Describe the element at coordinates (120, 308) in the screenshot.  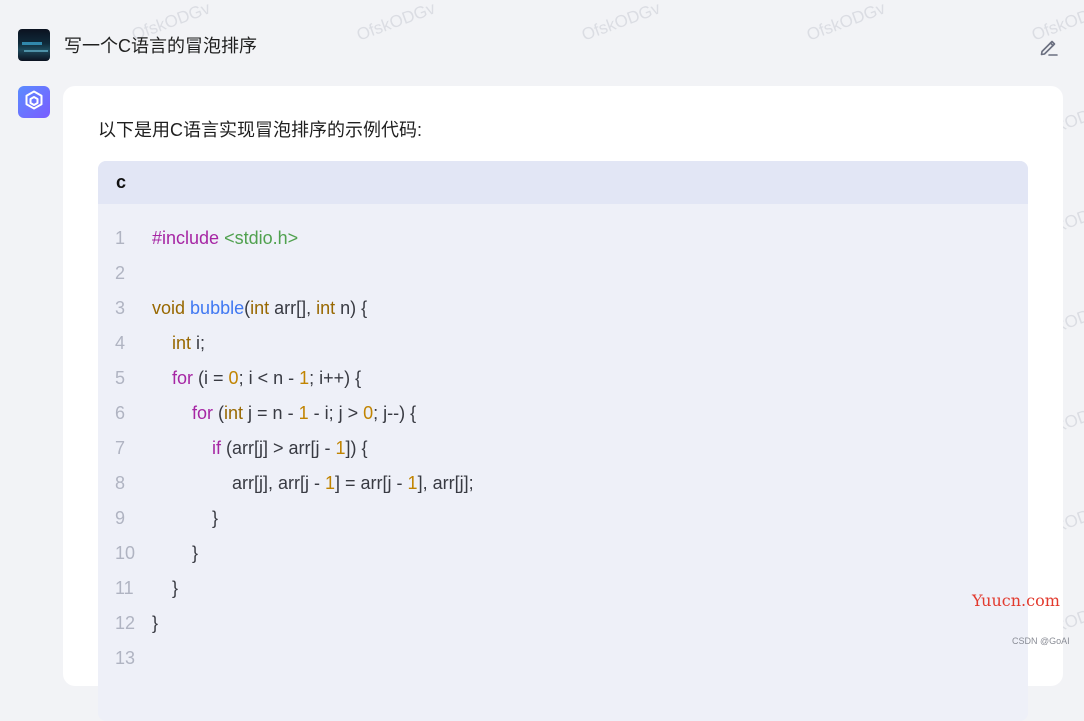
I see `line-number: 3` at that location.